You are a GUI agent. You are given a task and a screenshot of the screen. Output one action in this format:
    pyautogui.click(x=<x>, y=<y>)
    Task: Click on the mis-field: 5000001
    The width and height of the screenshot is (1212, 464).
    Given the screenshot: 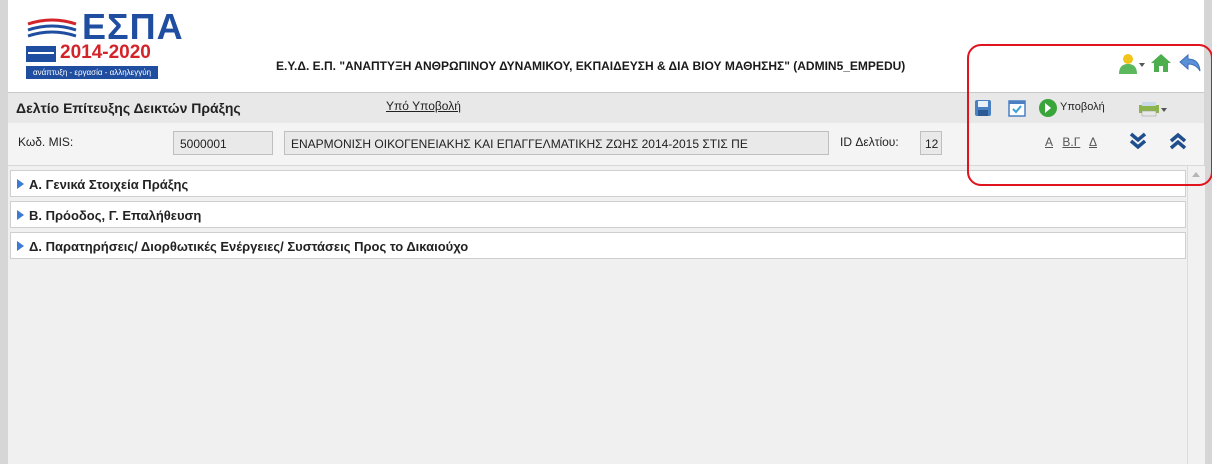 What is the action you would take?
    pyautogui.click(x=223, y=143)
    